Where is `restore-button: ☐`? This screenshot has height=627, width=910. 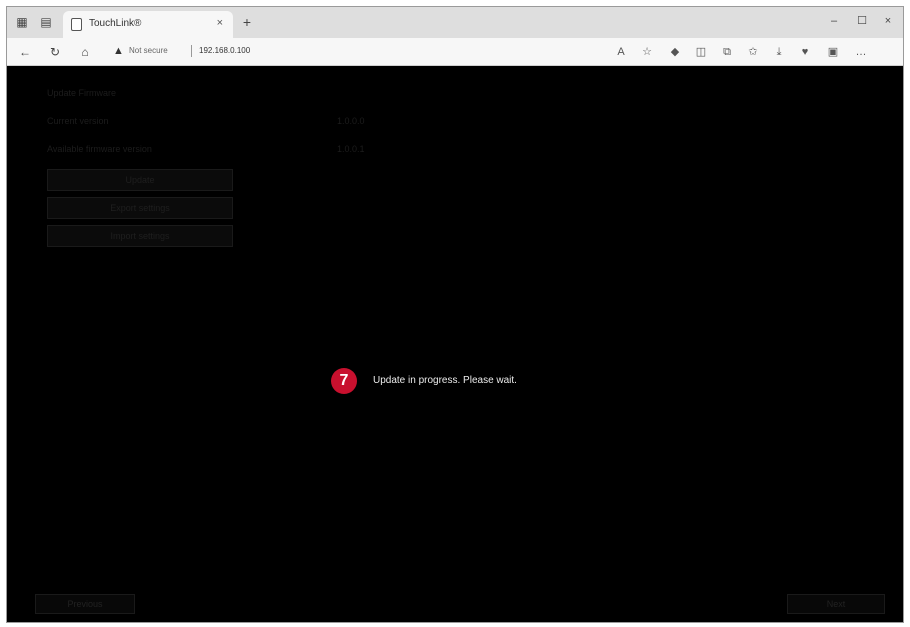
restore-button: ☐ is located at coordinates (862, 21).